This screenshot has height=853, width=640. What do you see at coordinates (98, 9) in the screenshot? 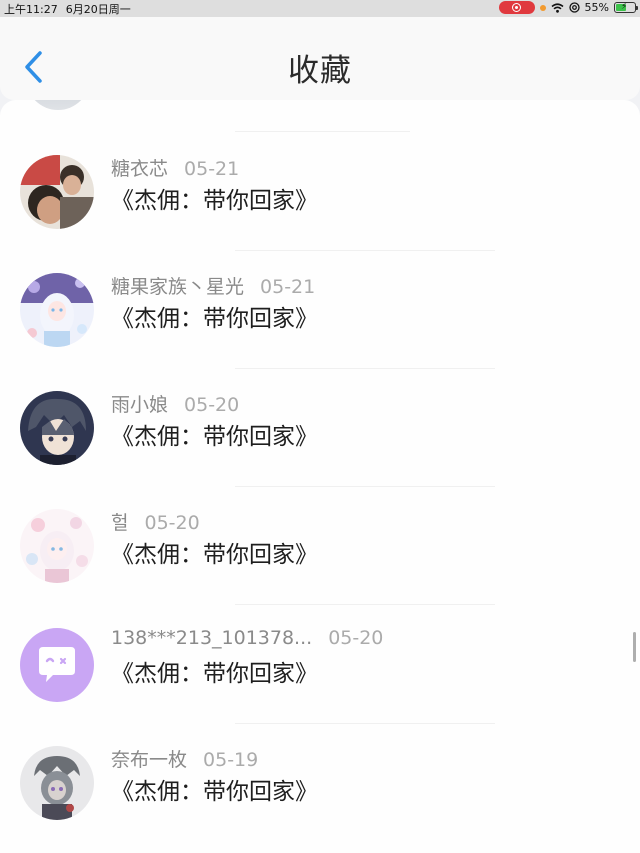
I see `status-date: 6月20日周一` at bounding box center [98, 9].